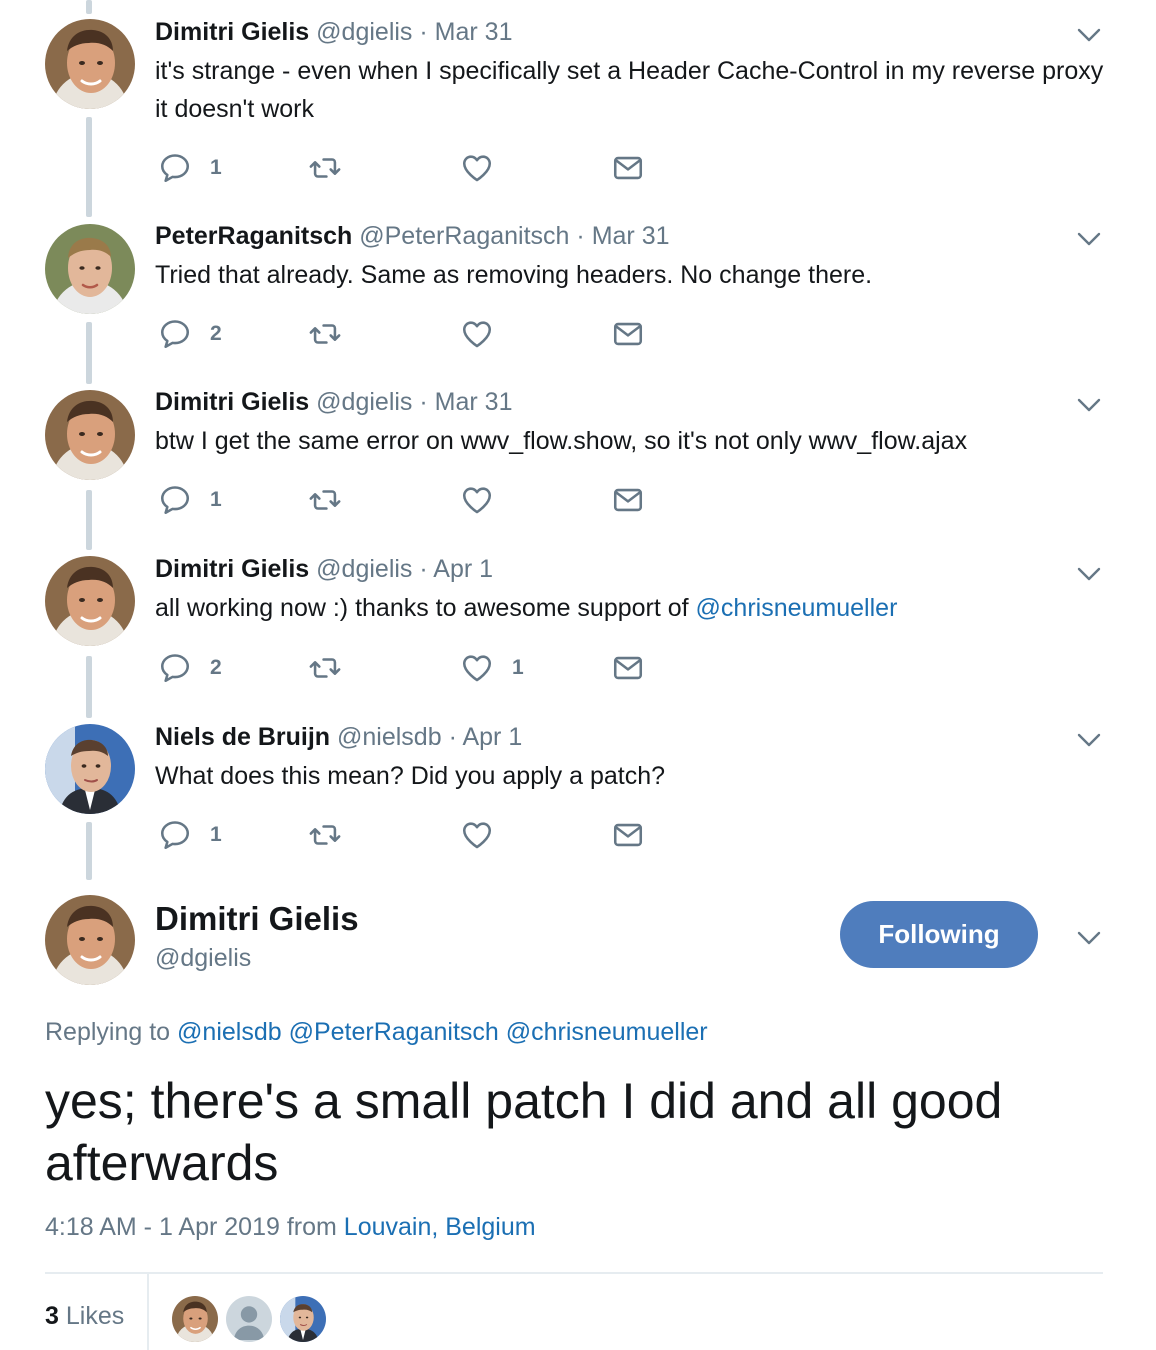 This screenshot has height=1350, width=1156. What do you see at coordinates (797, 608) in the screenshot?
I see `mention-link: @chrisneumueller` at bounding box center [797, 608].